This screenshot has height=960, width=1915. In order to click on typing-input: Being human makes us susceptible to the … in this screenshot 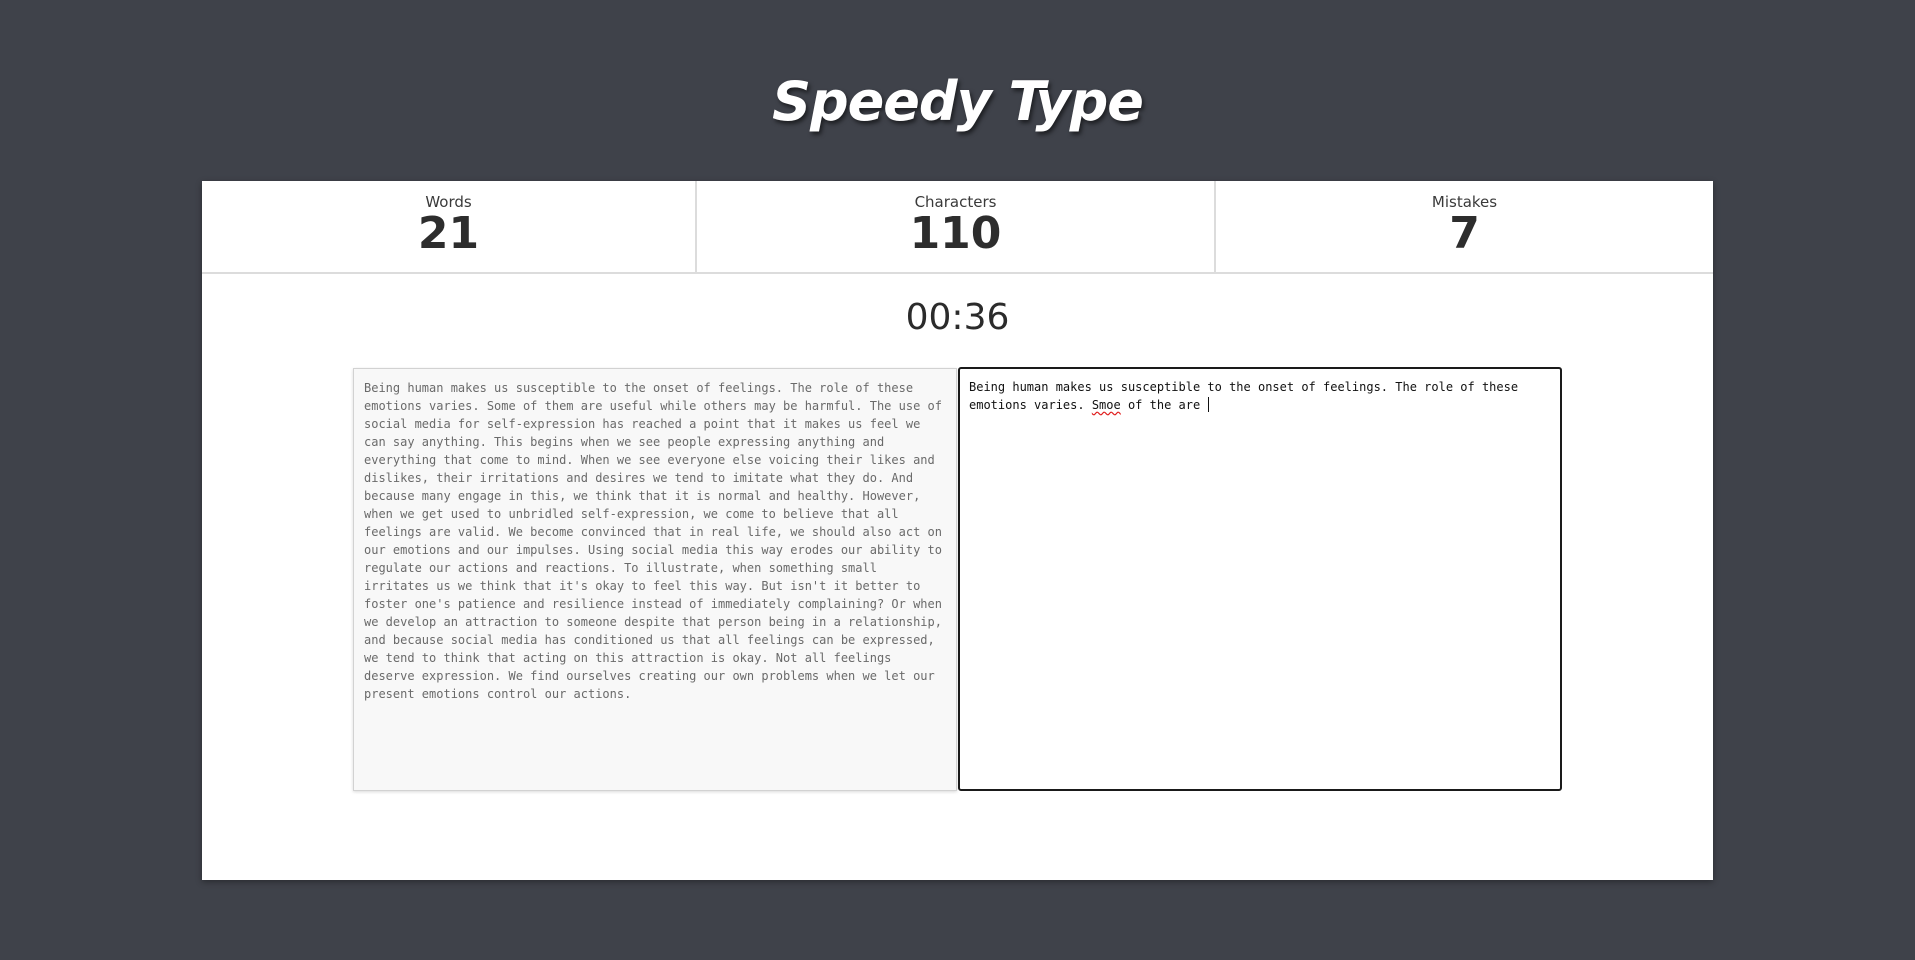, I will do `click(1260, 579)`.